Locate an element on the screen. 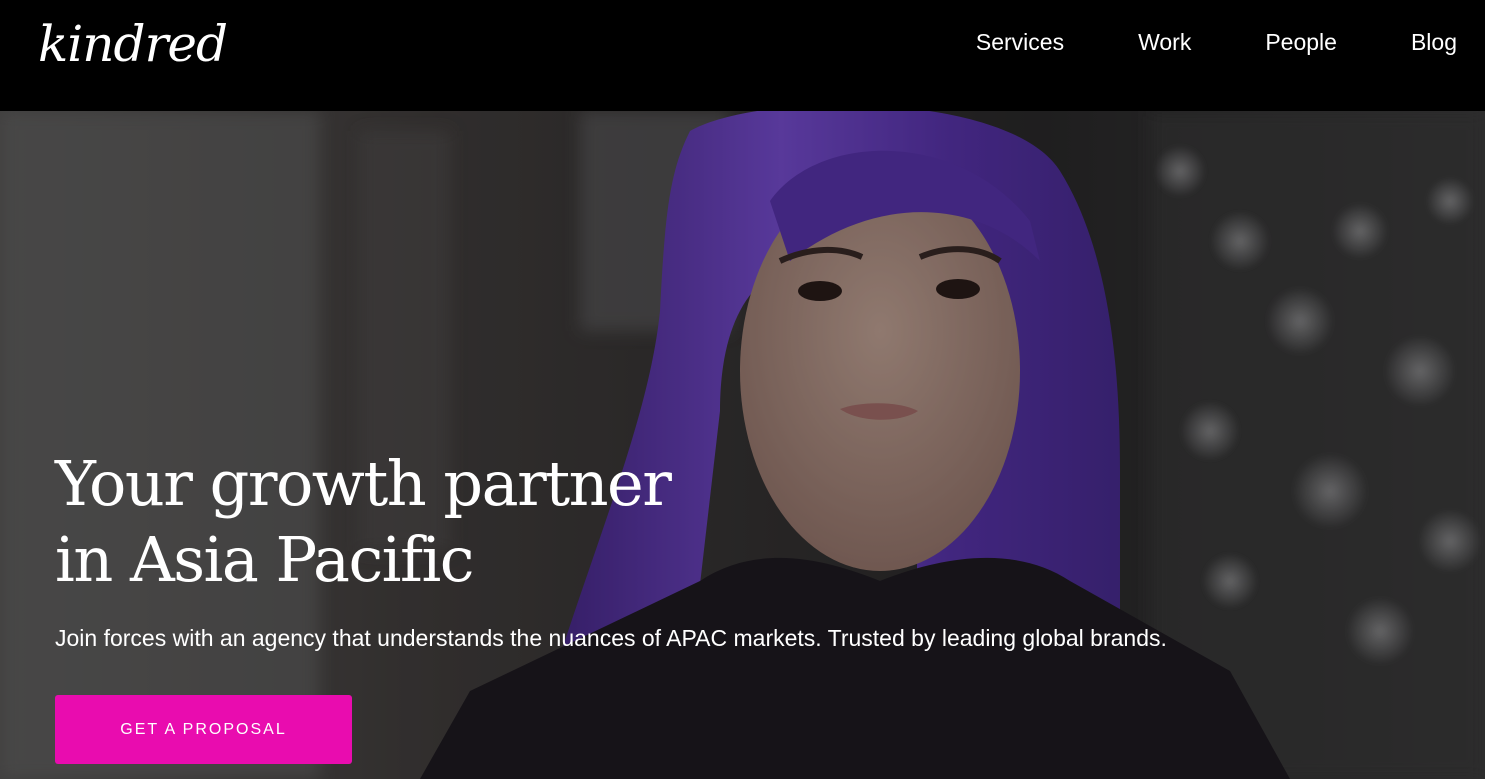 The image size is (1485, 779). nav-services-link: Services is located at coordinates (1020, 42).